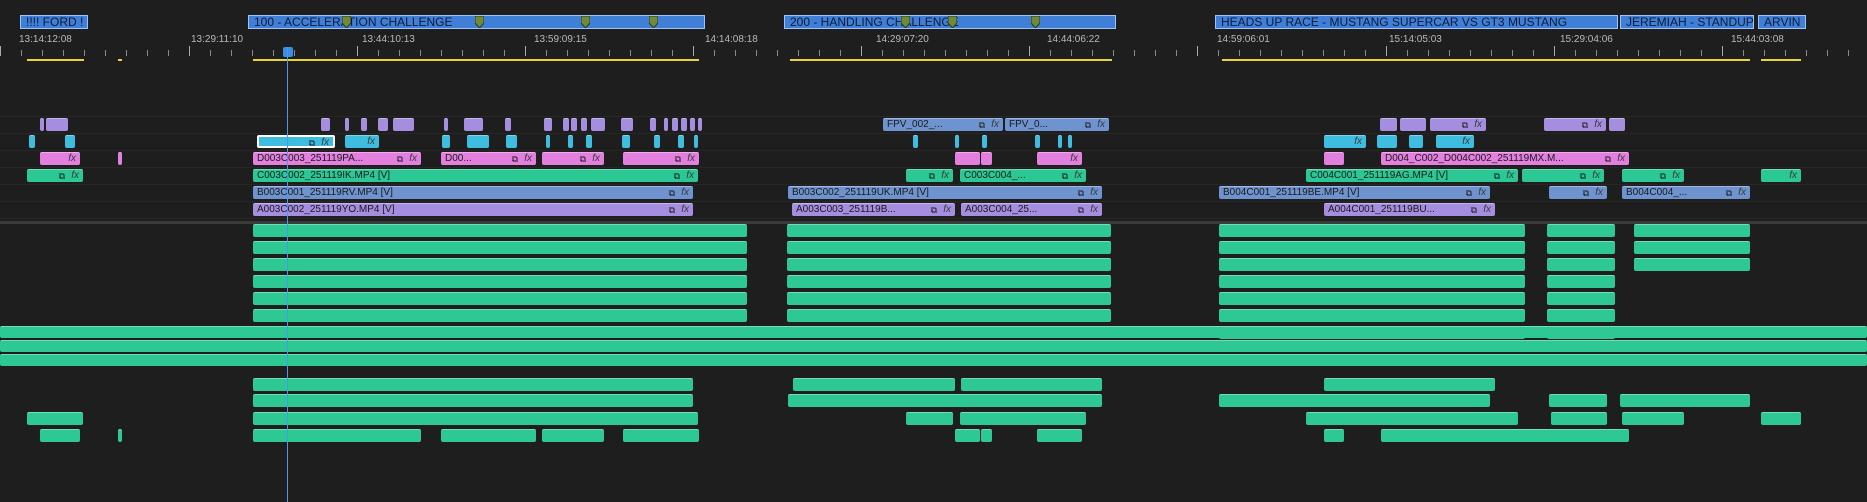 This screenshot has width=1867, height=502. What do you see at coordinates (473, 209) in the screenshot?
I see `video-clip-a003c002: A003C002_251119YO.MP4 [V] ⧉ fx` at bounding box center [473, 209].